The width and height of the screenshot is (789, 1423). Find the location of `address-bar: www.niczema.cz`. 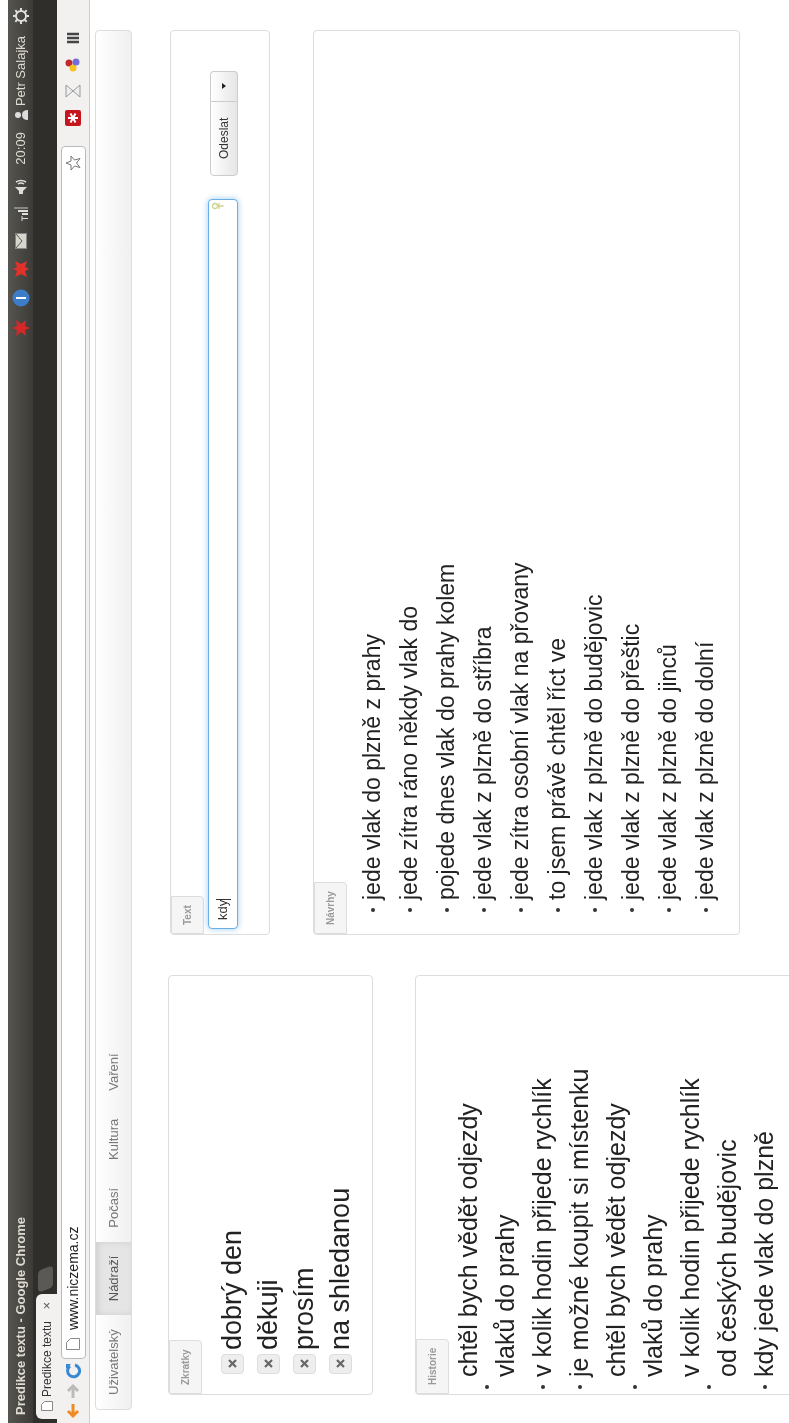

address-bar: www.niczema.cz is located at coordinates (73, 752).